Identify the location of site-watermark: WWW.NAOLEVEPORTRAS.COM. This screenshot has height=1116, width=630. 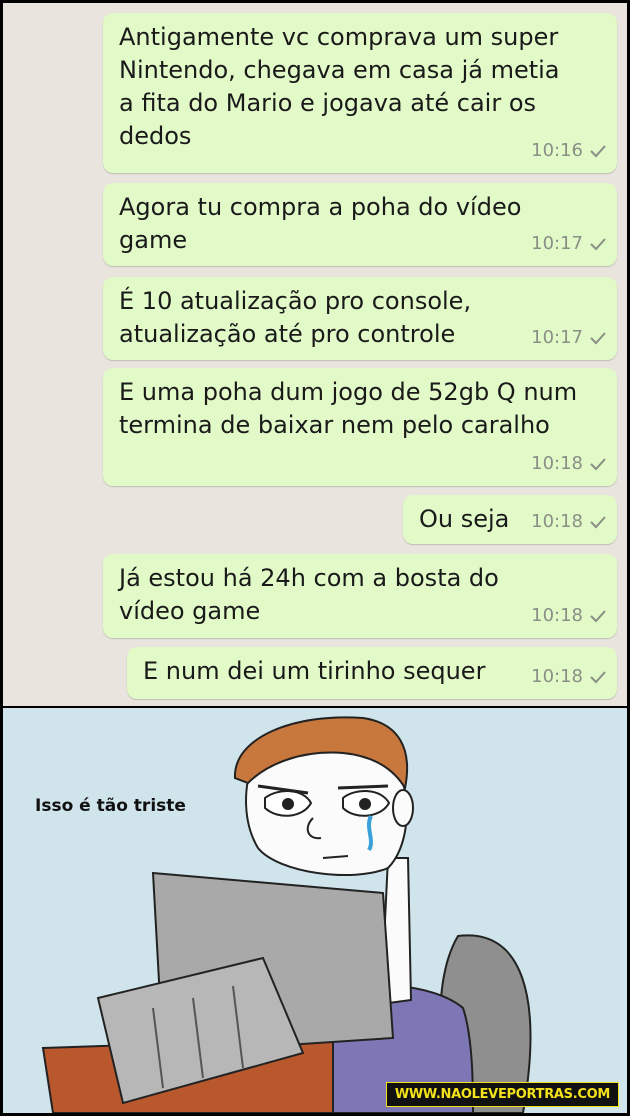
(502, 1094).